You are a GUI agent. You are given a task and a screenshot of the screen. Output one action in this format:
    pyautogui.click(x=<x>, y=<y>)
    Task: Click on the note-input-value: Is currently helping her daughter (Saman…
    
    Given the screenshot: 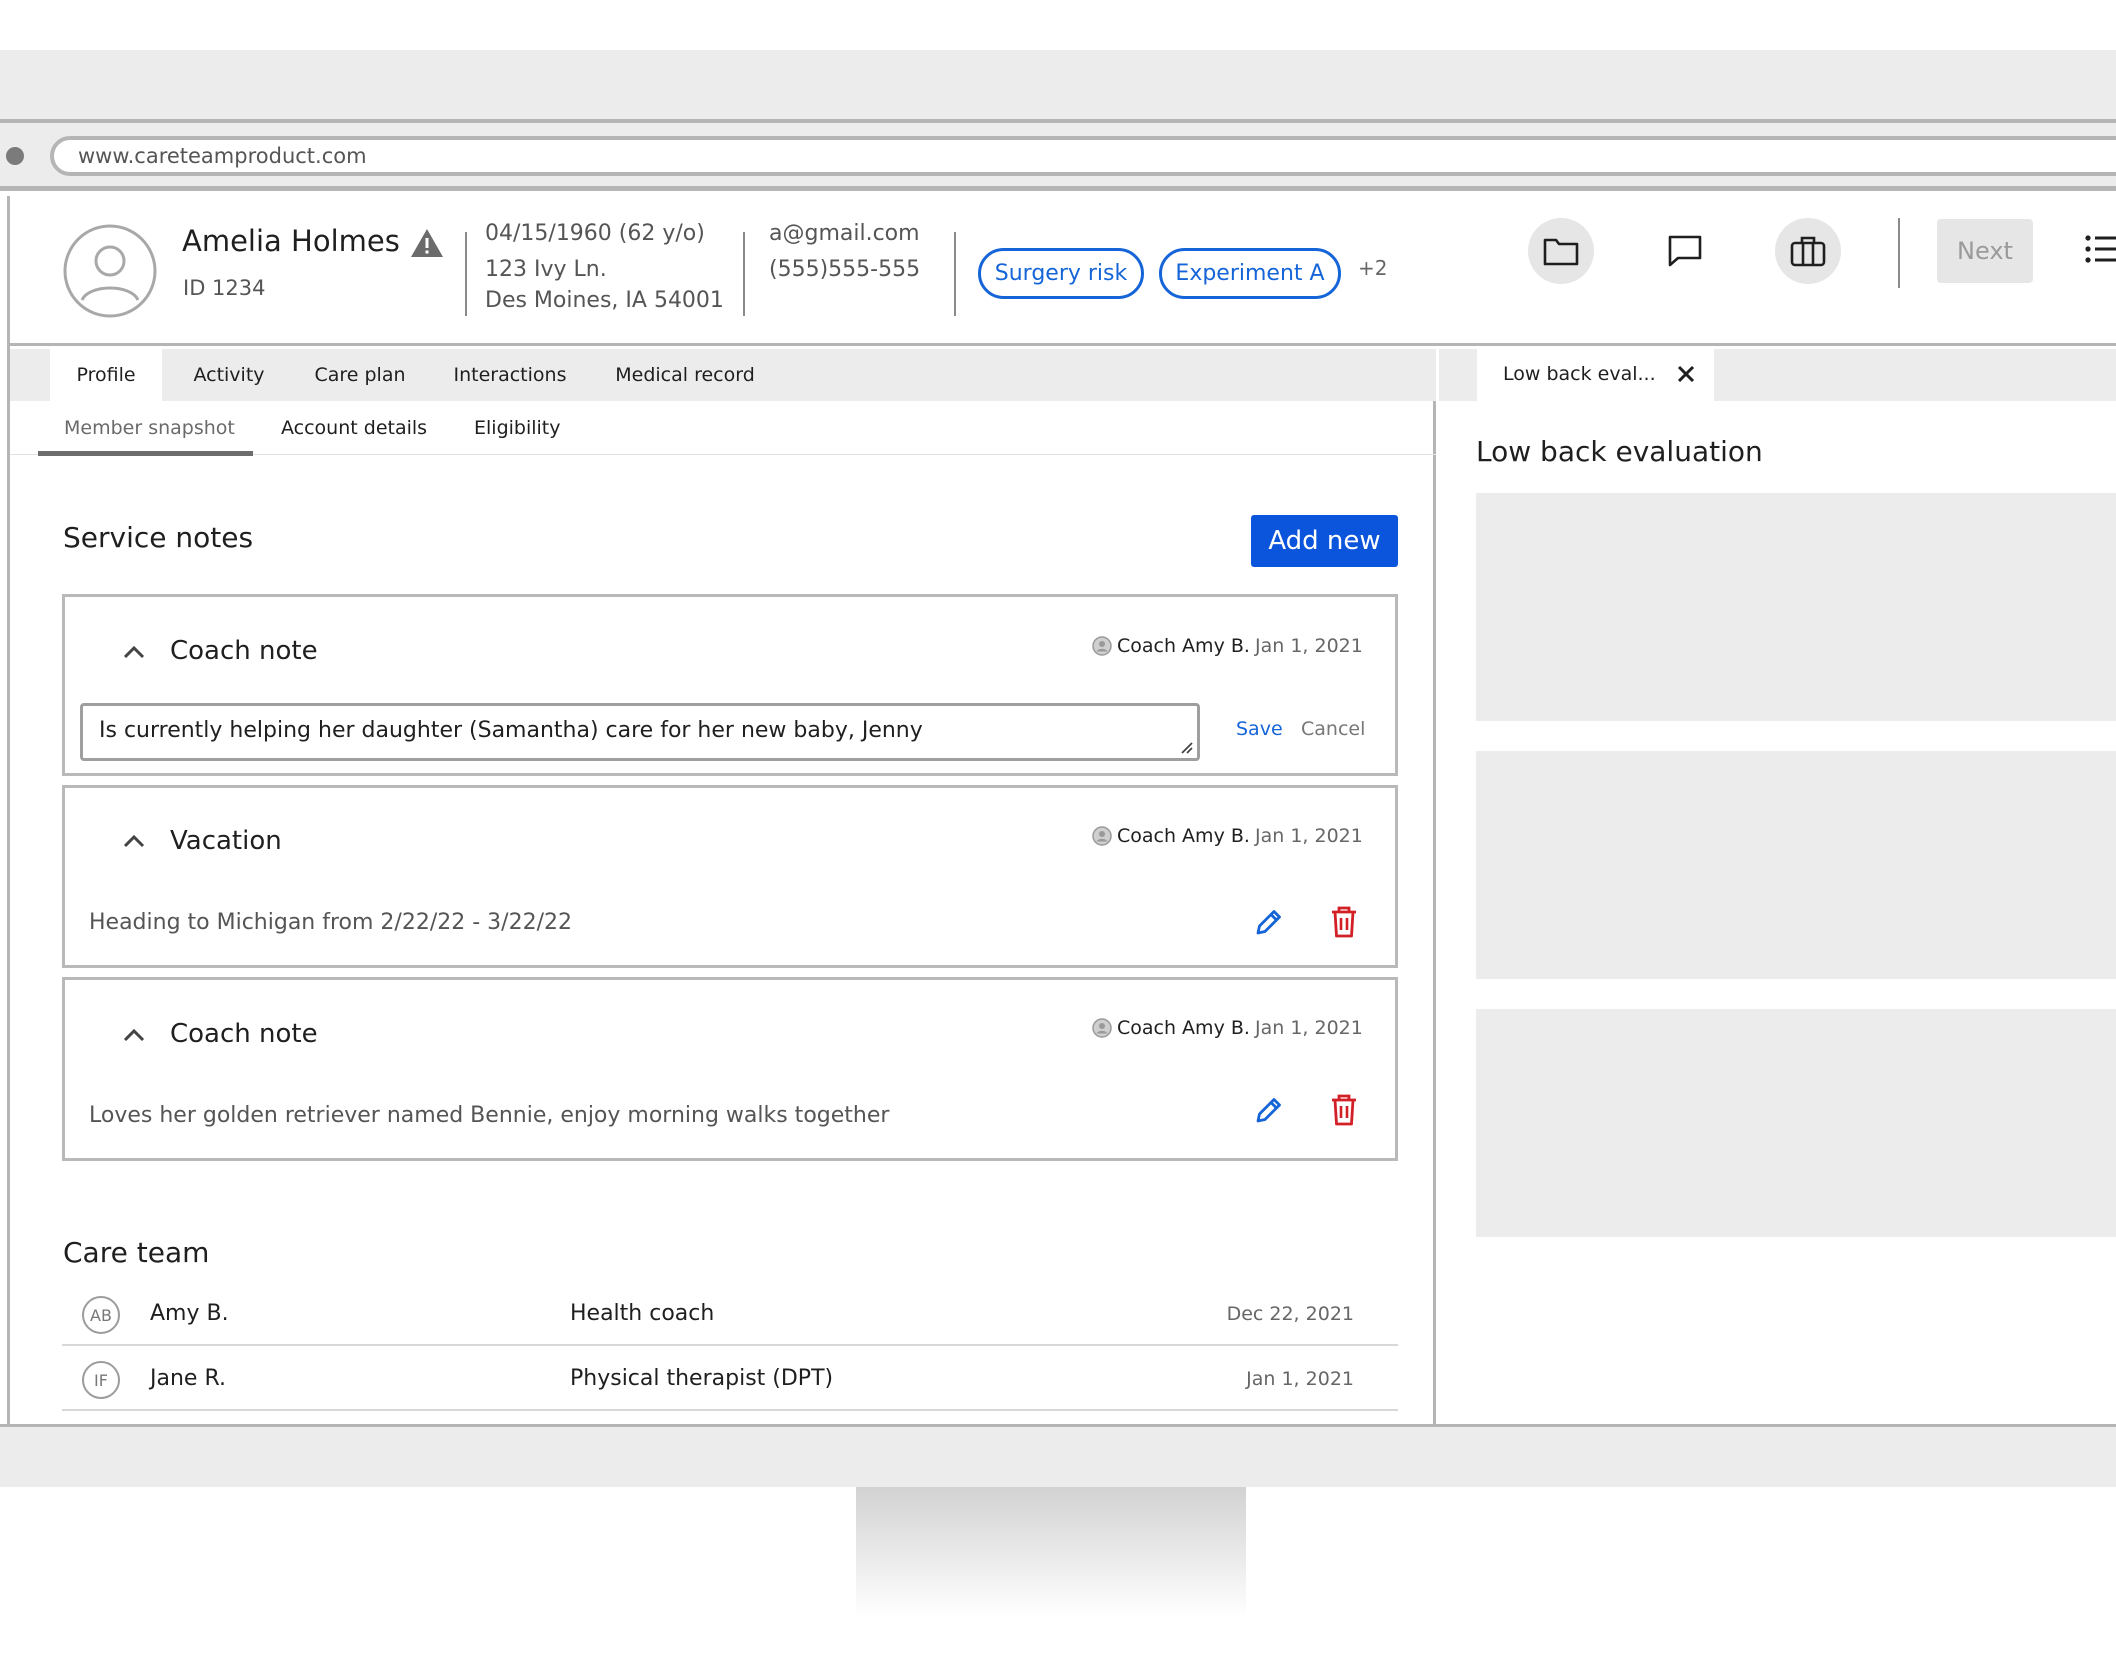 What is the action you would take?
    pyautogui.click(x=511, y=730)
    